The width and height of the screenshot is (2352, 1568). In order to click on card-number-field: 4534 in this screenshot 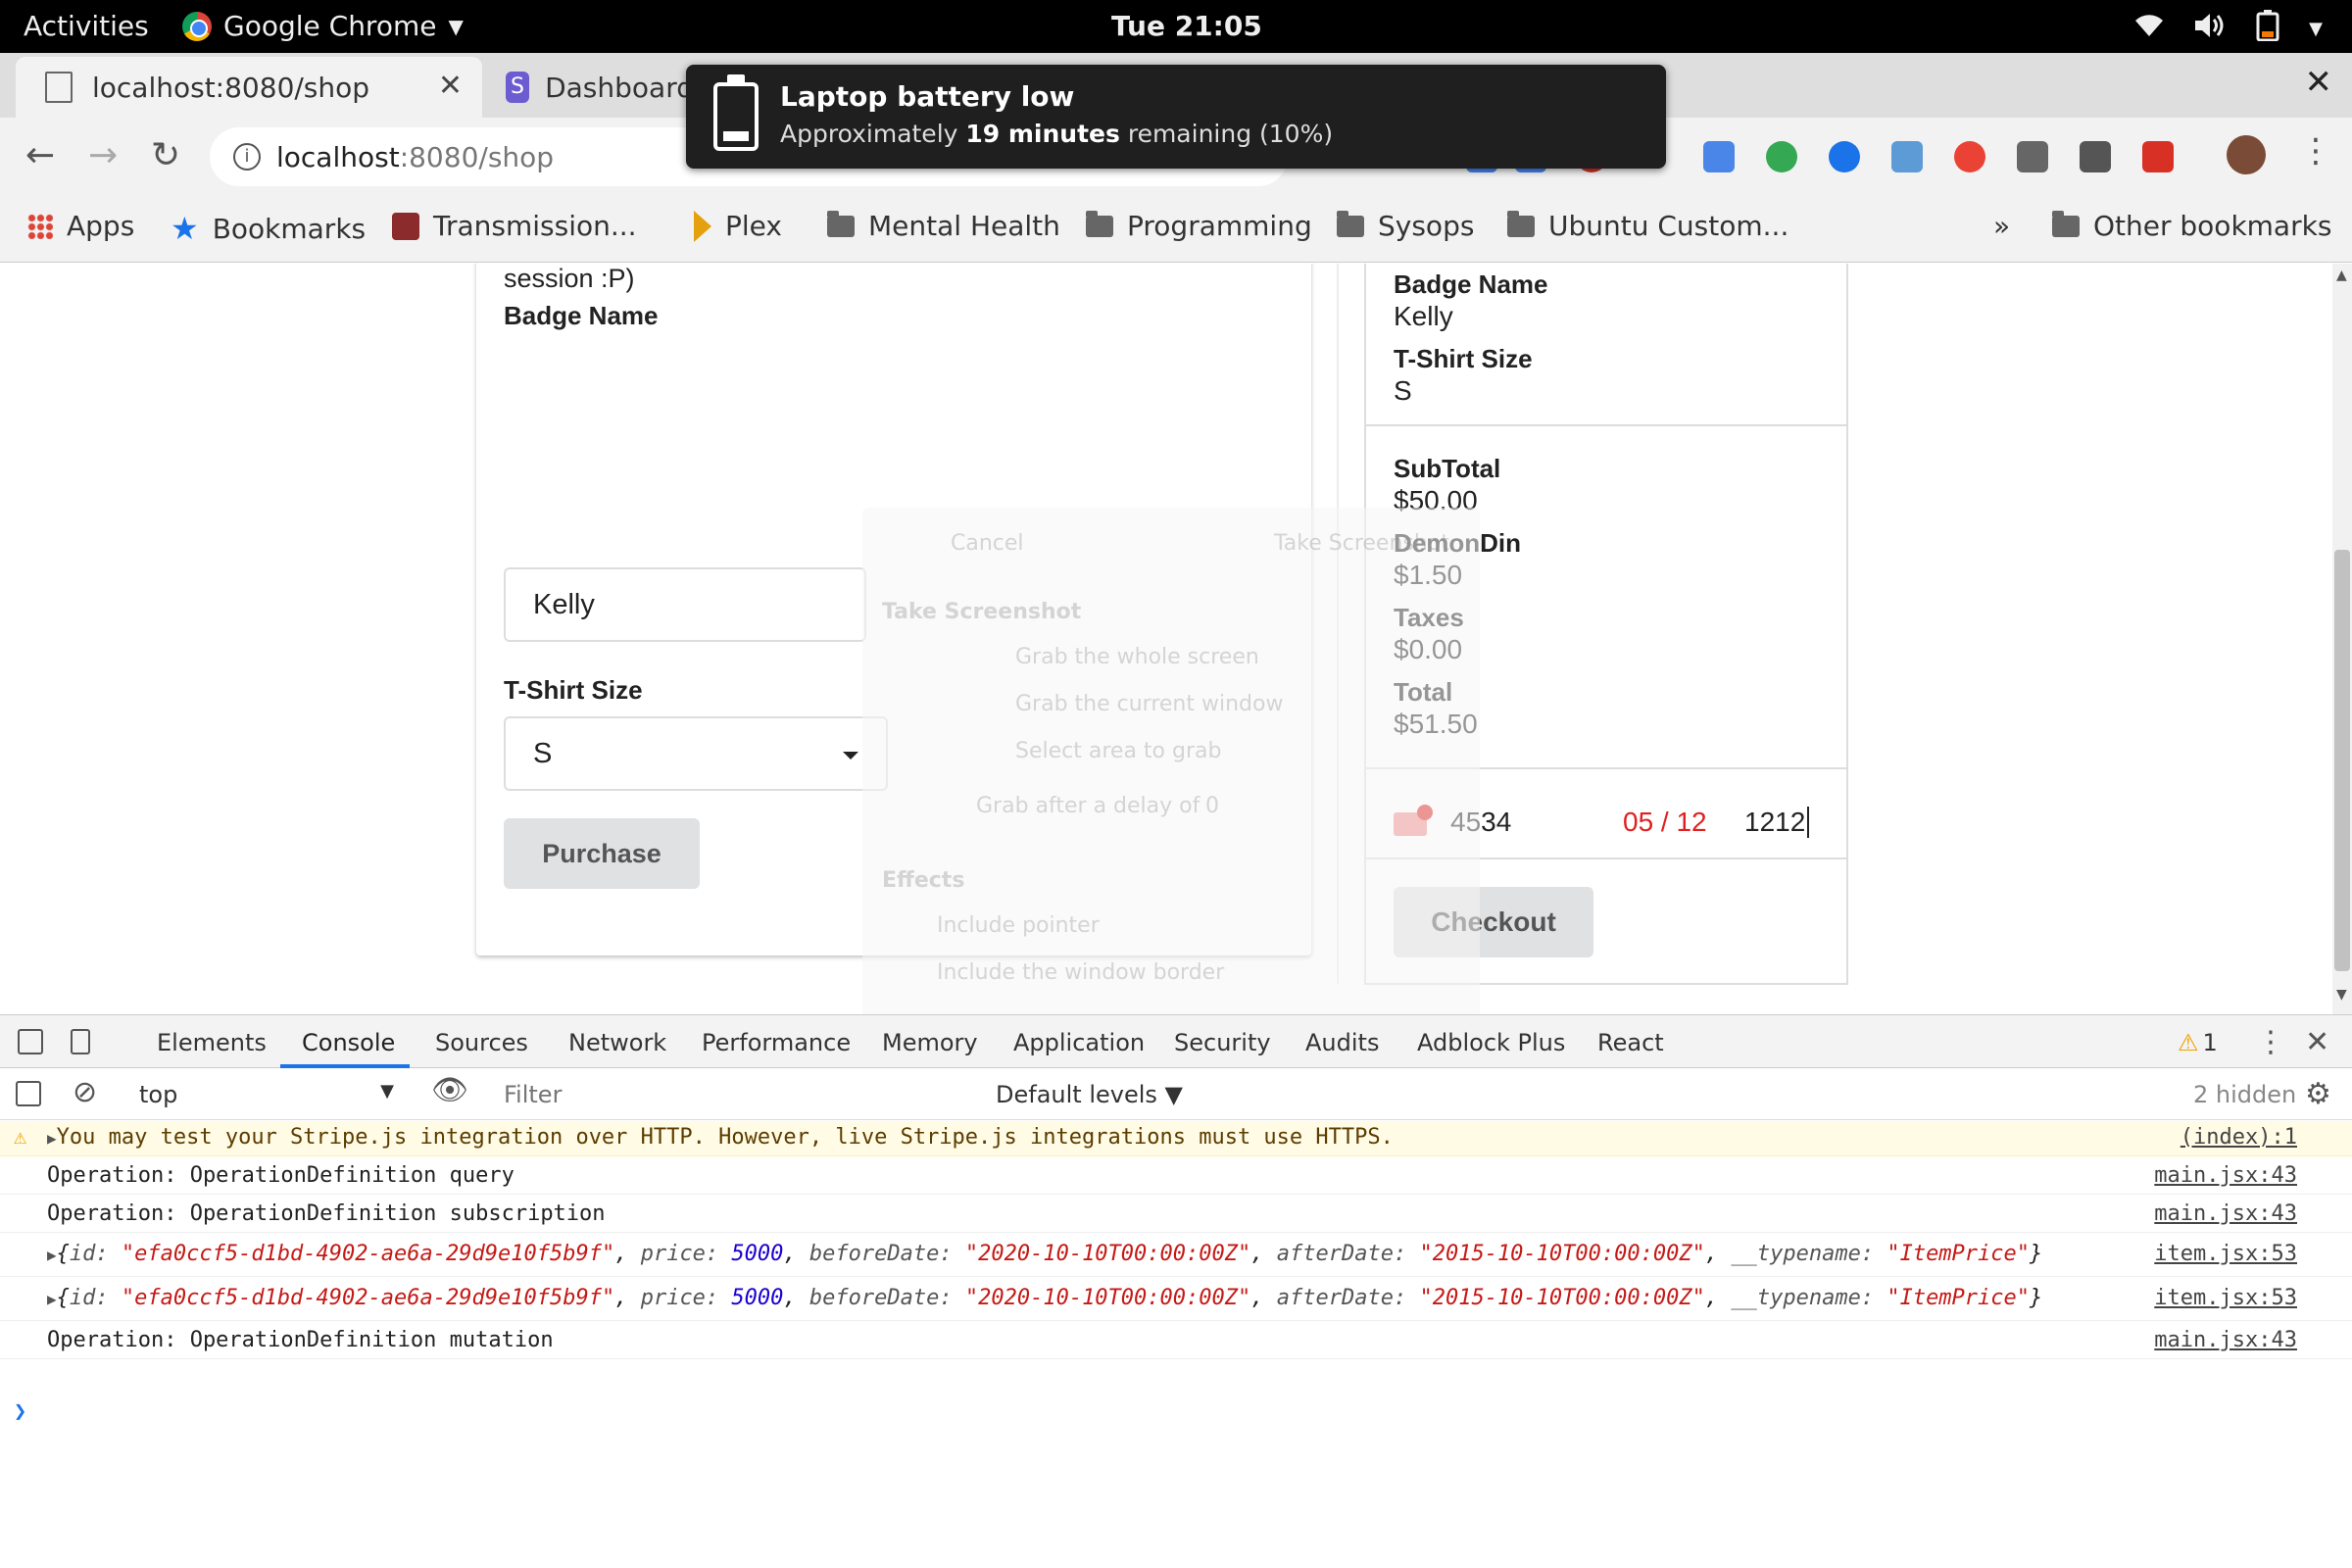, I will do `click(1480, 822)`.